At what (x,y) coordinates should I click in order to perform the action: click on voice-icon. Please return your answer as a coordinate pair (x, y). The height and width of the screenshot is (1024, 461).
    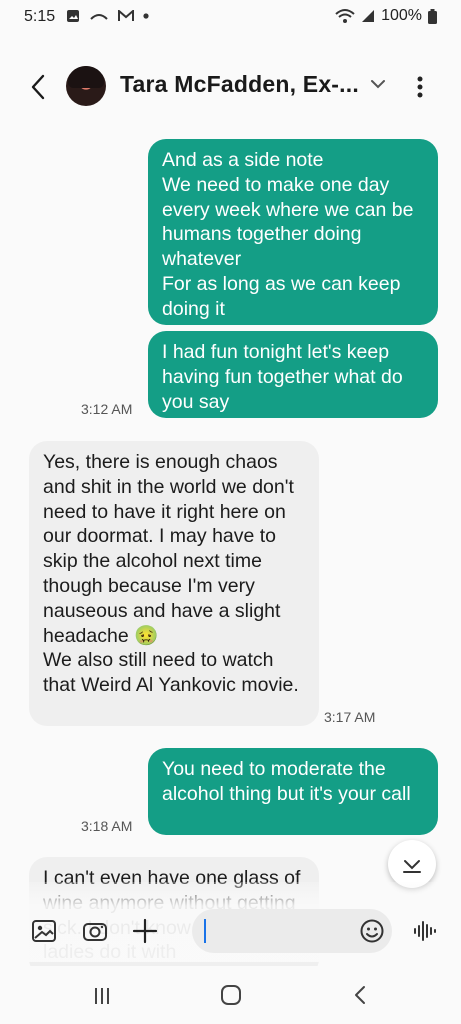
    Looking at the image, I should click on (425, 931).